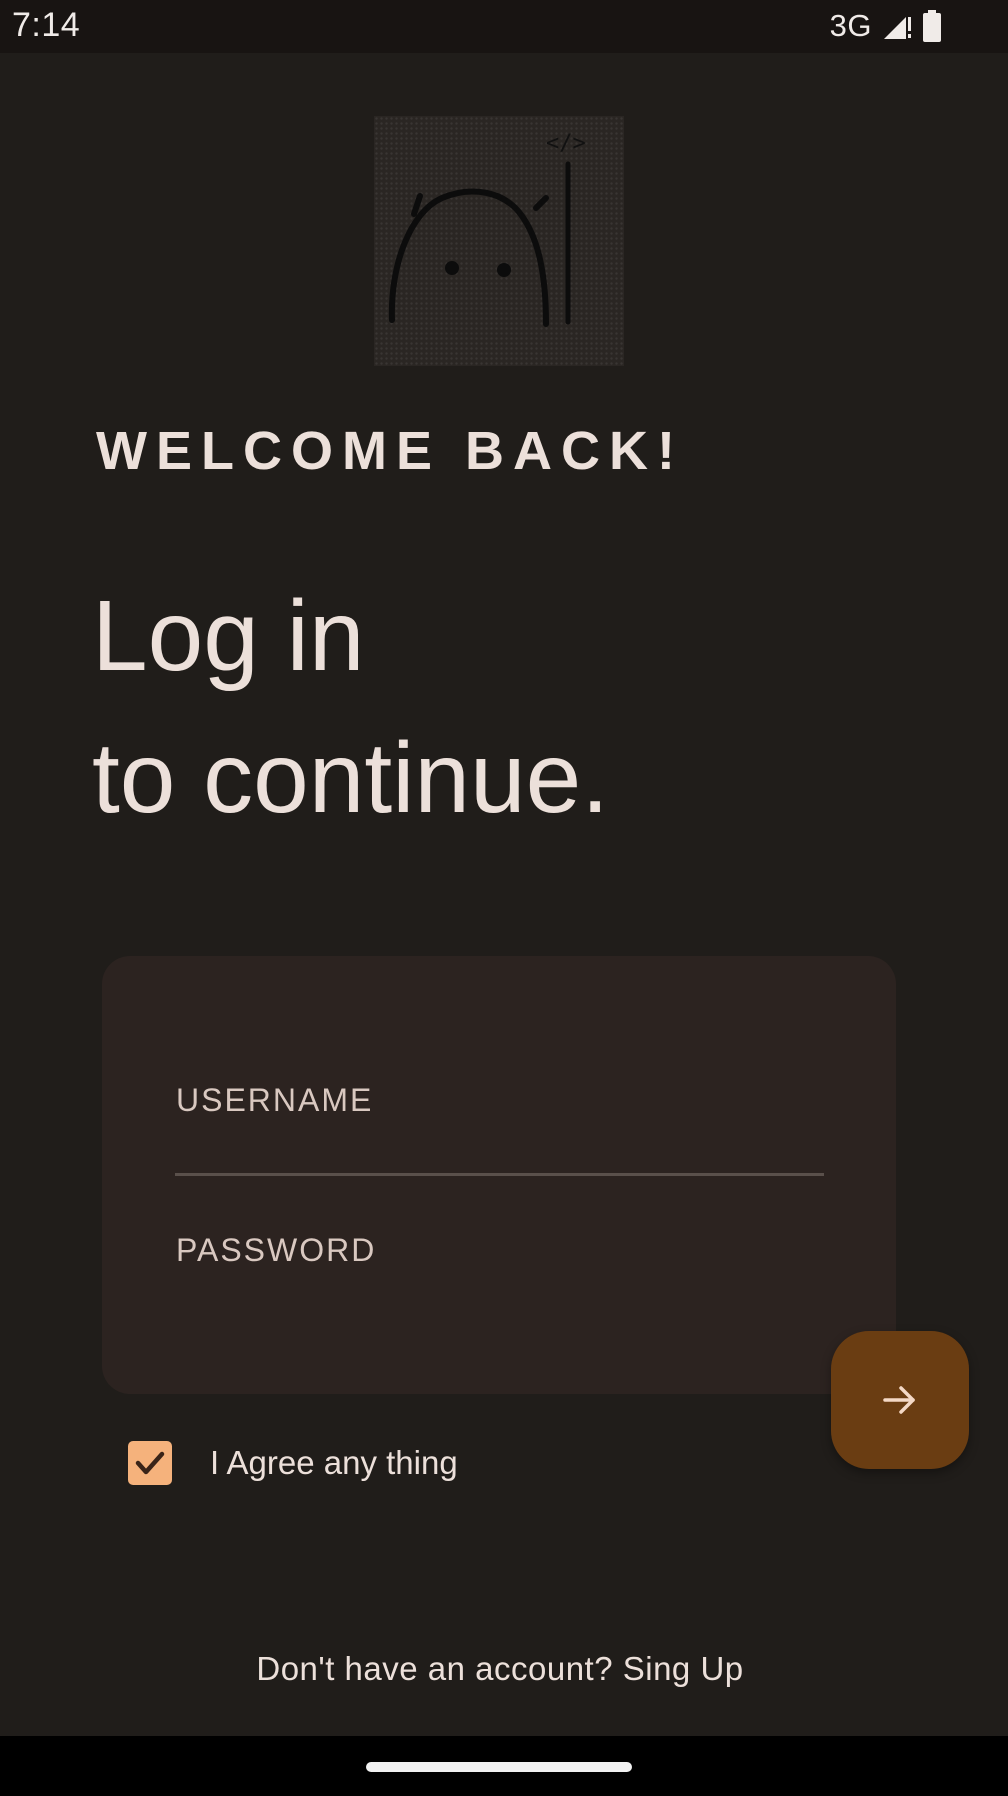  I want to click on network-type: 3G, so click(850, 25).